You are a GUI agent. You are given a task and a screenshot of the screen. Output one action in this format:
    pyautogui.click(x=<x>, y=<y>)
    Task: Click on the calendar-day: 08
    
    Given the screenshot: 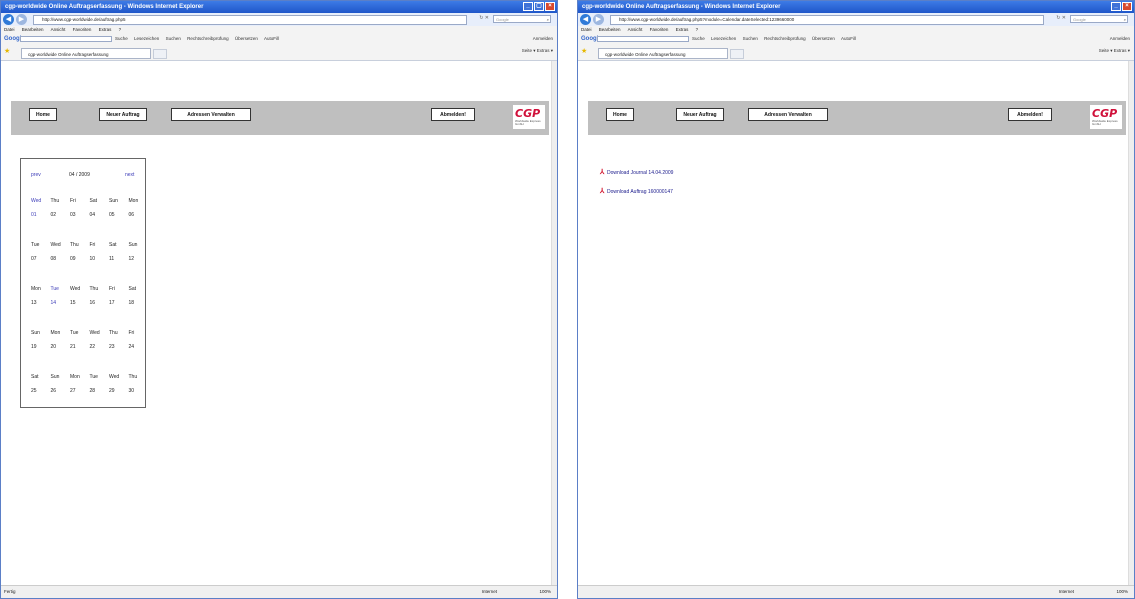 What is the action you would take?
    pyautogui.click(x=61, y=259)
    